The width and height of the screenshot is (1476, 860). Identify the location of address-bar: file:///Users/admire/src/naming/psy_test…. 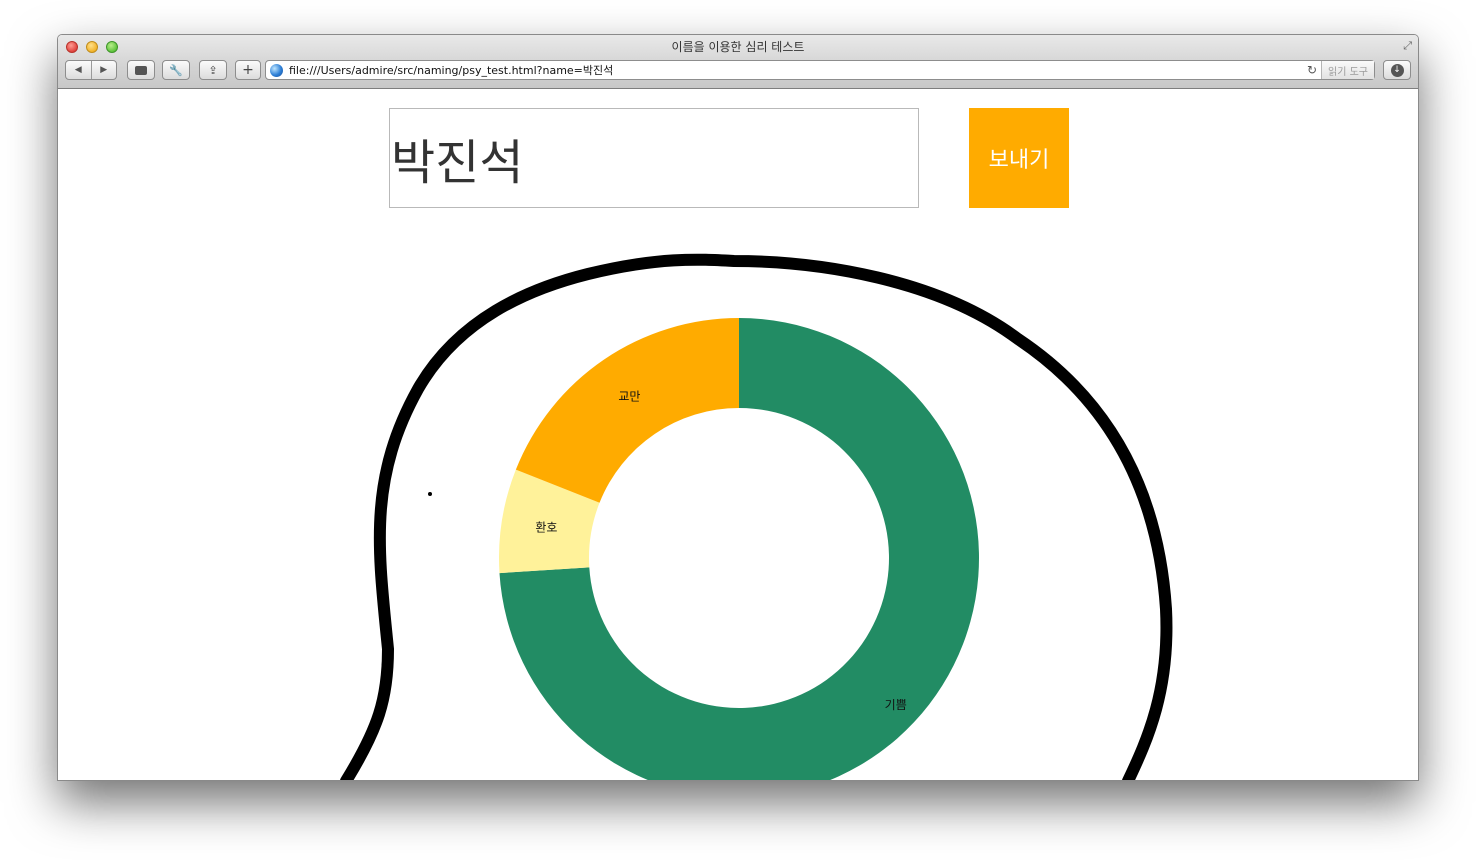
(820, 70).